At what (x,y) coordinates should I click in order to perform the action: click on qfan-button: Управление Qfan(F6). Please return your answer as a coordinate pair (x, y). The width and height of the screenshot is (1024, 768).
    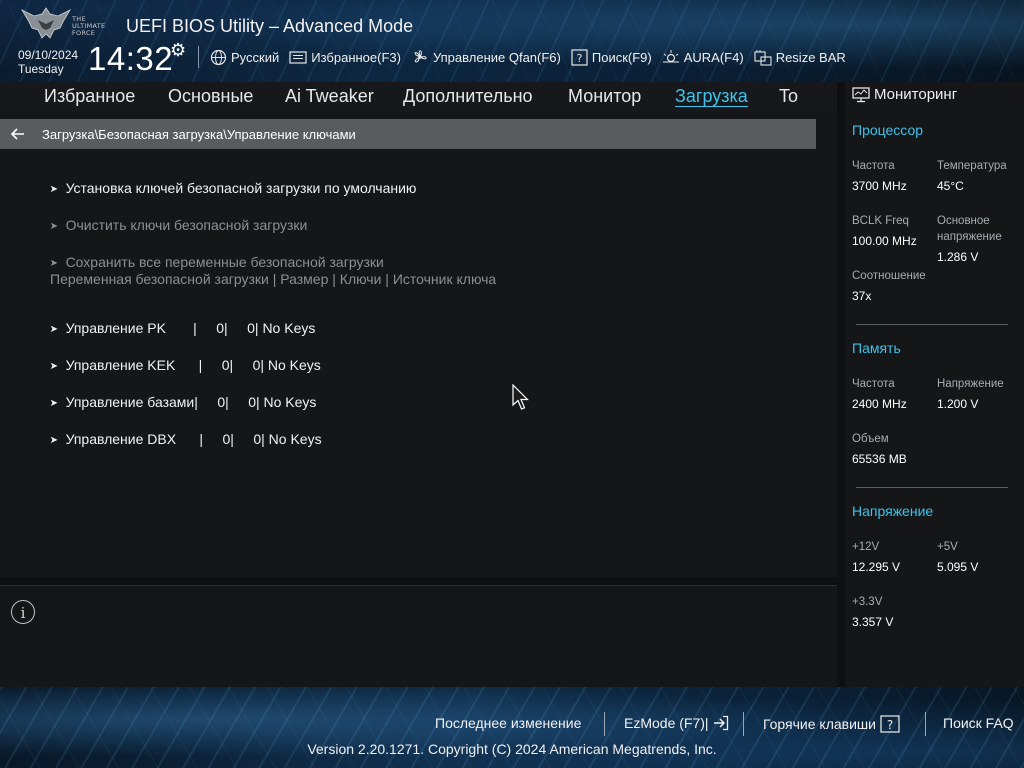
    Looking at the image, I should click on (486, 57).